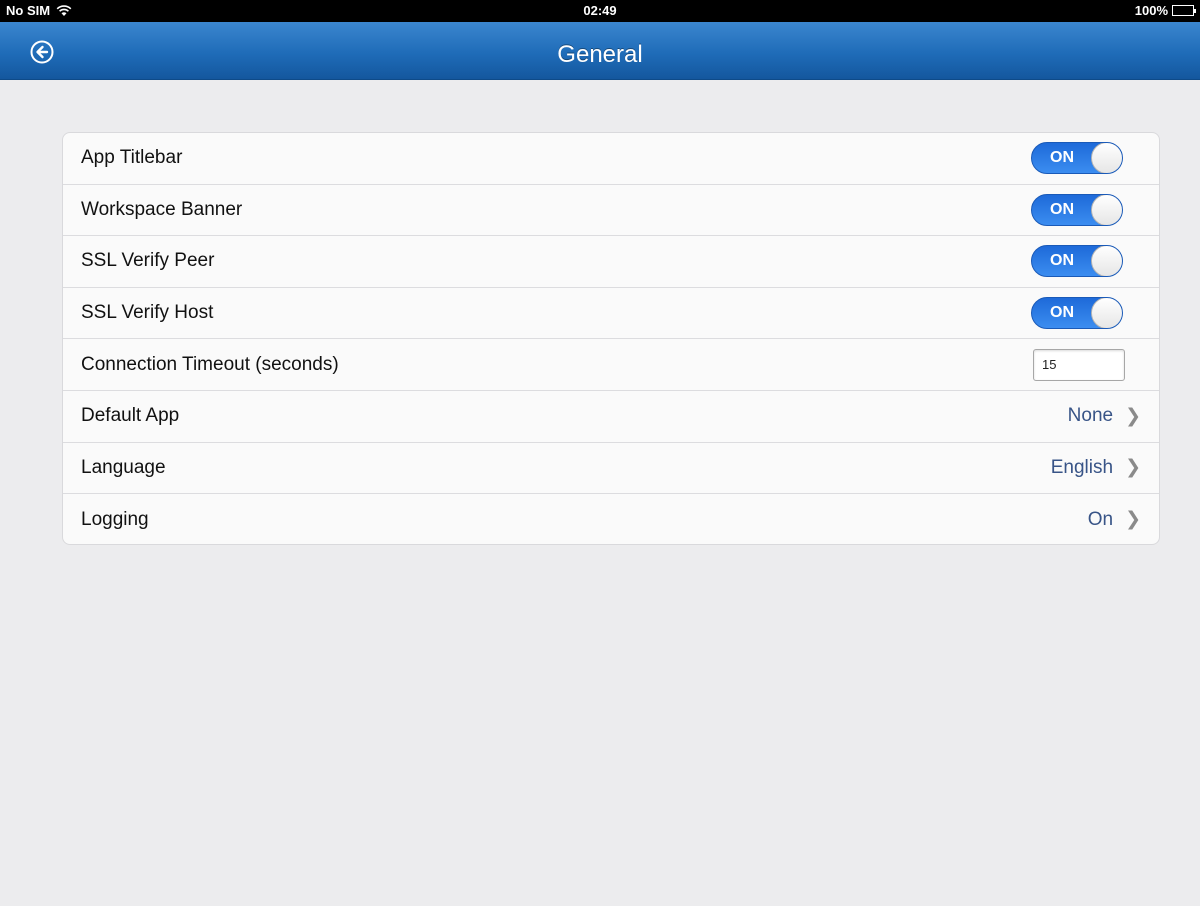 This screenshot has height=906, width=1200. I want to click on setting-label: Logging, so click(115, 519).